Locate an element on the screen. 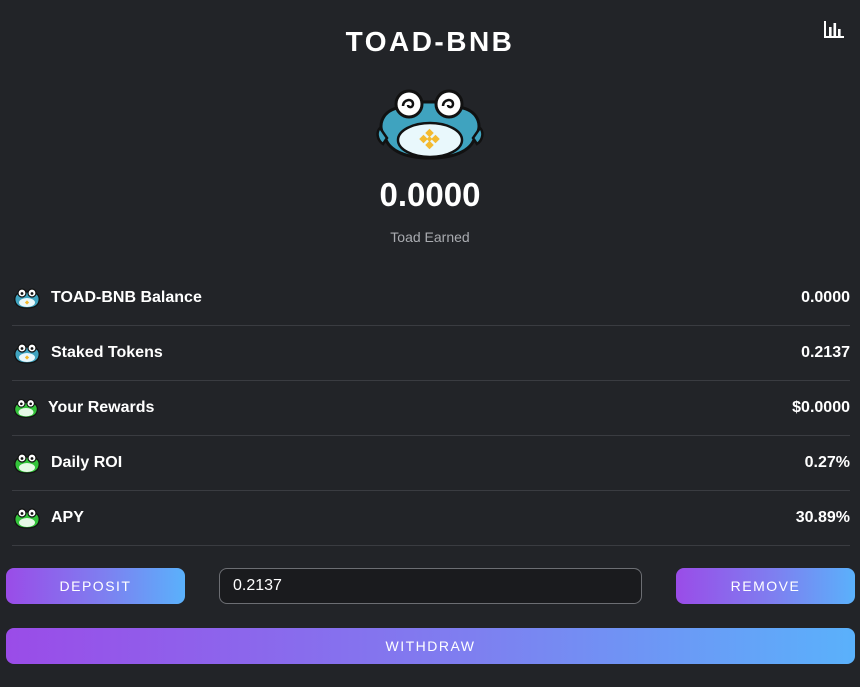 The image size is (860, 687). stat-label: Your Rewards is located at coordinates (101, 407).